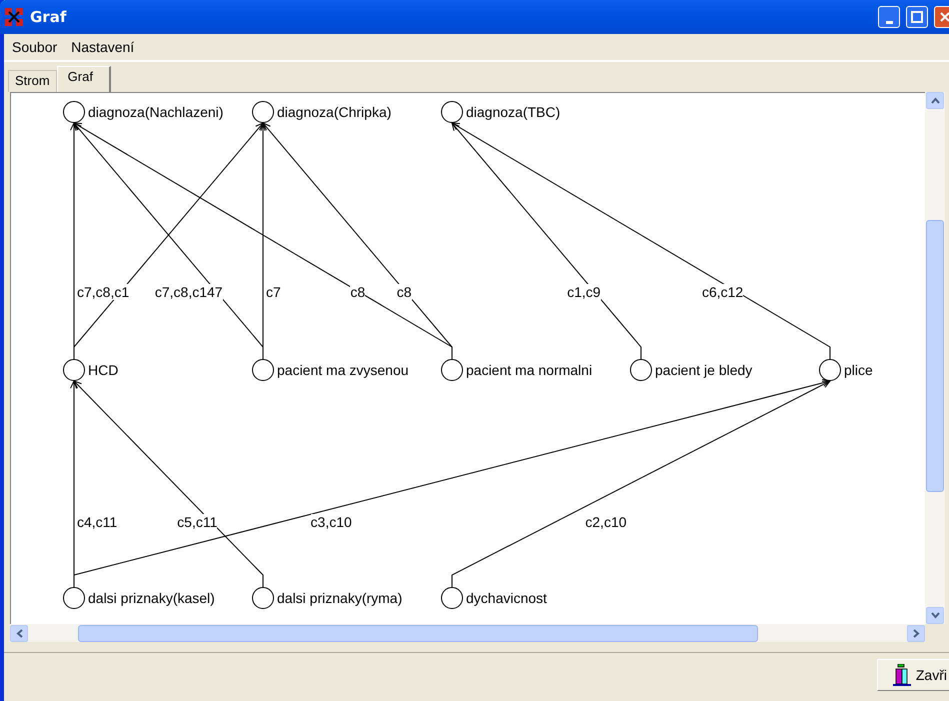 This screenshot has height=701, width=949. Describe the element at coordinates (343, 370) in the screenshot. I see `node-label: pacient ma zvysenou` at that location.